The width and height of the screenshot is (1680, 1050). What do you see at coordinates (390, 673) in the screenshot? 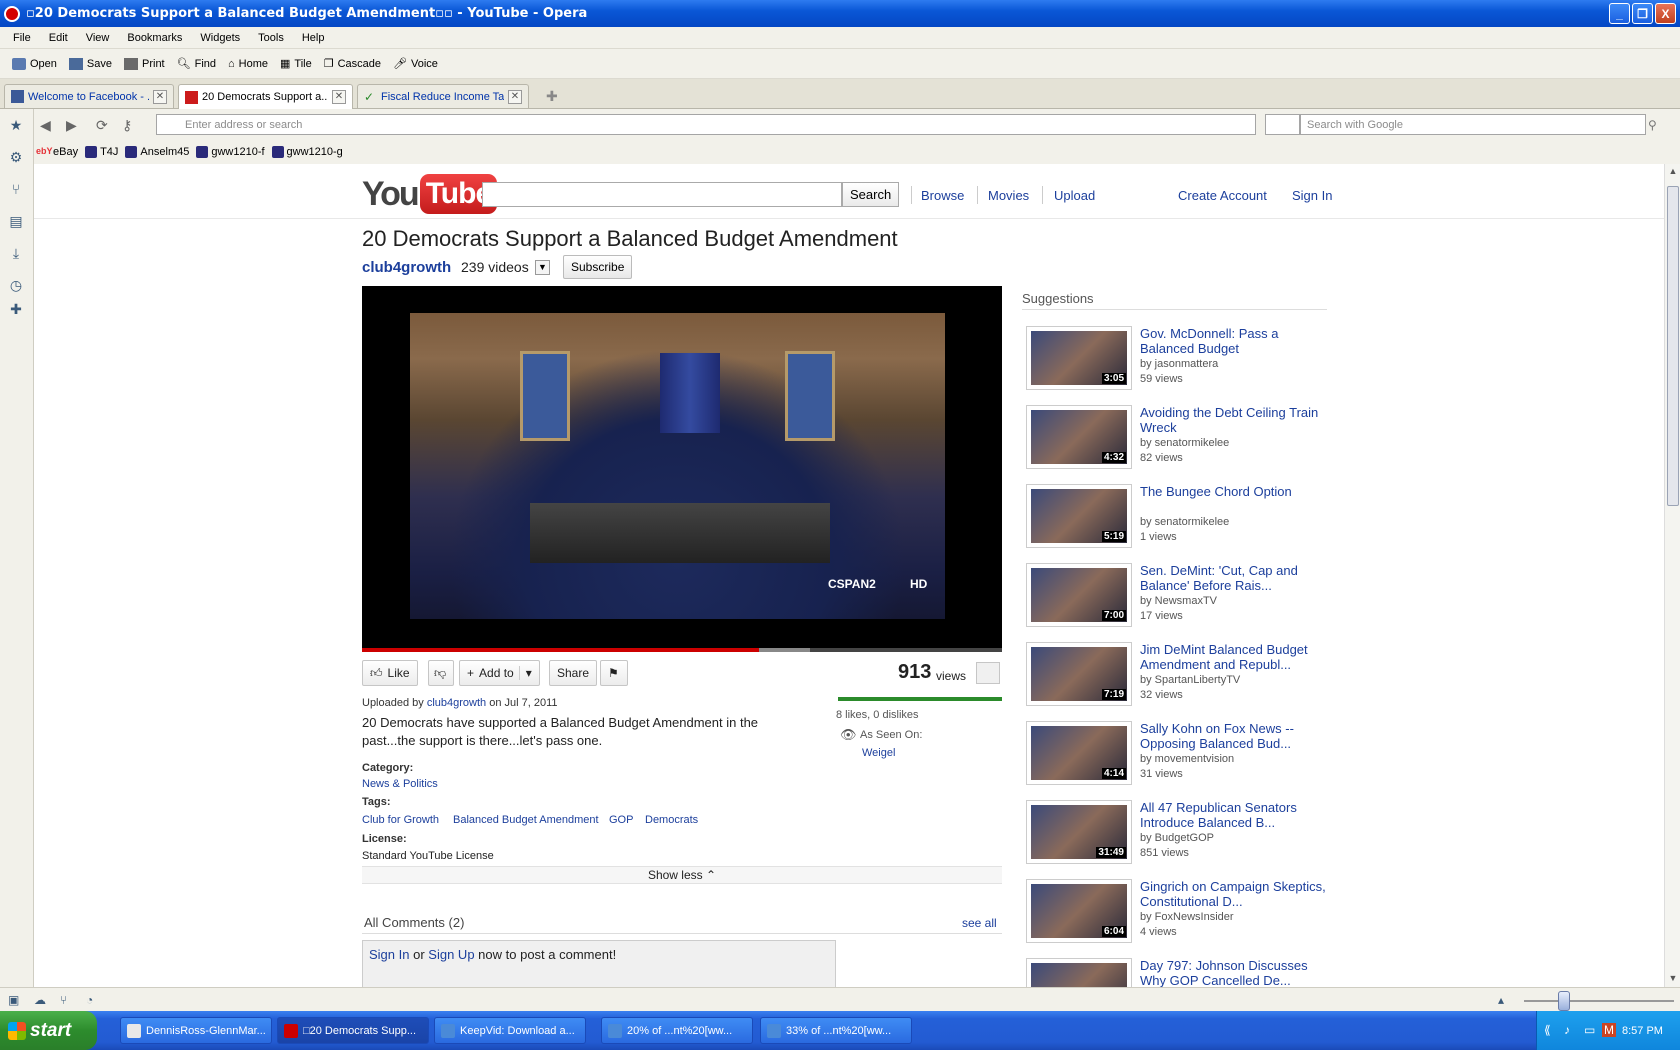
I see `like-button: 👍︎ Like` at bounding box center [390, 673].